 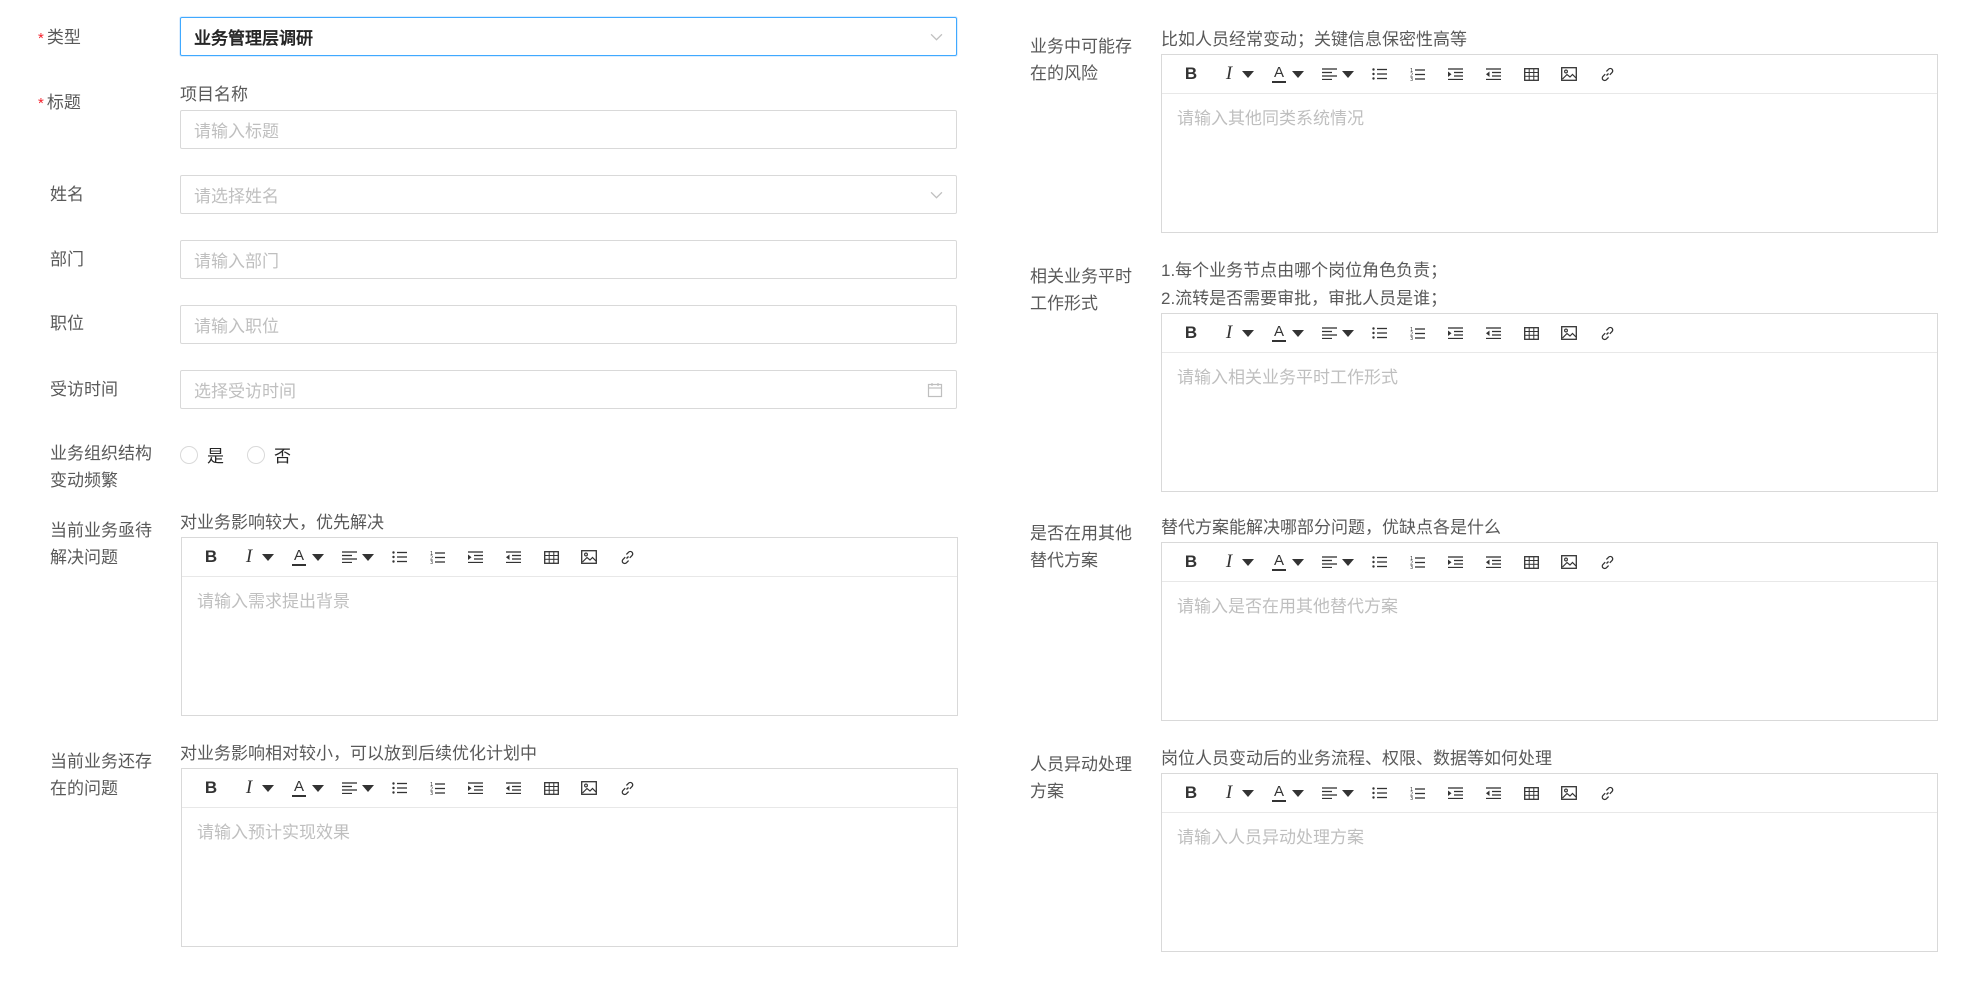 I want to click on editor-placeholder: 请输入人员异动处理方案, so click(x=1270, y=837).